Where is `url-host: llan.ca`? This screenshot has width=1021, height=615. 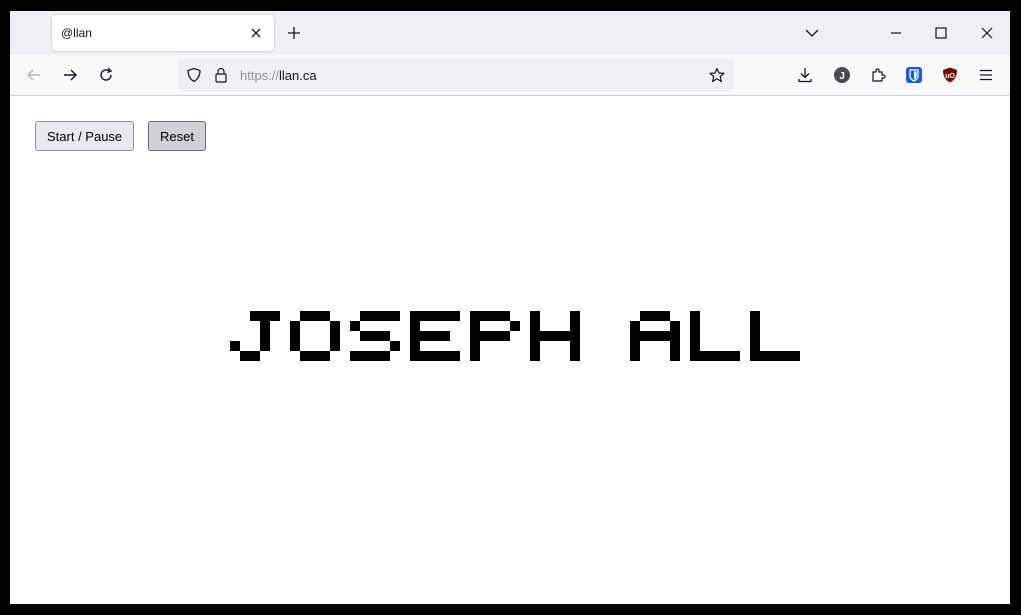
url-host: llan.ca is located at coordinates (298, 75).